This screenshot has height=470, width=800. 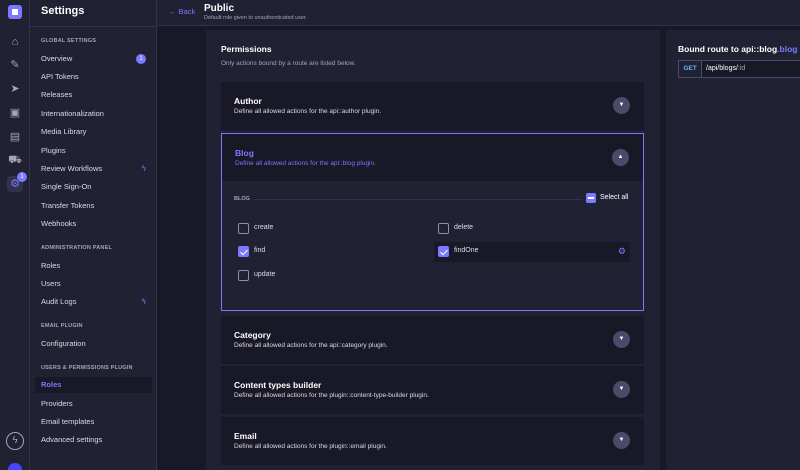 I want to click on settings-badge: 1, so click(x=22, y=177).